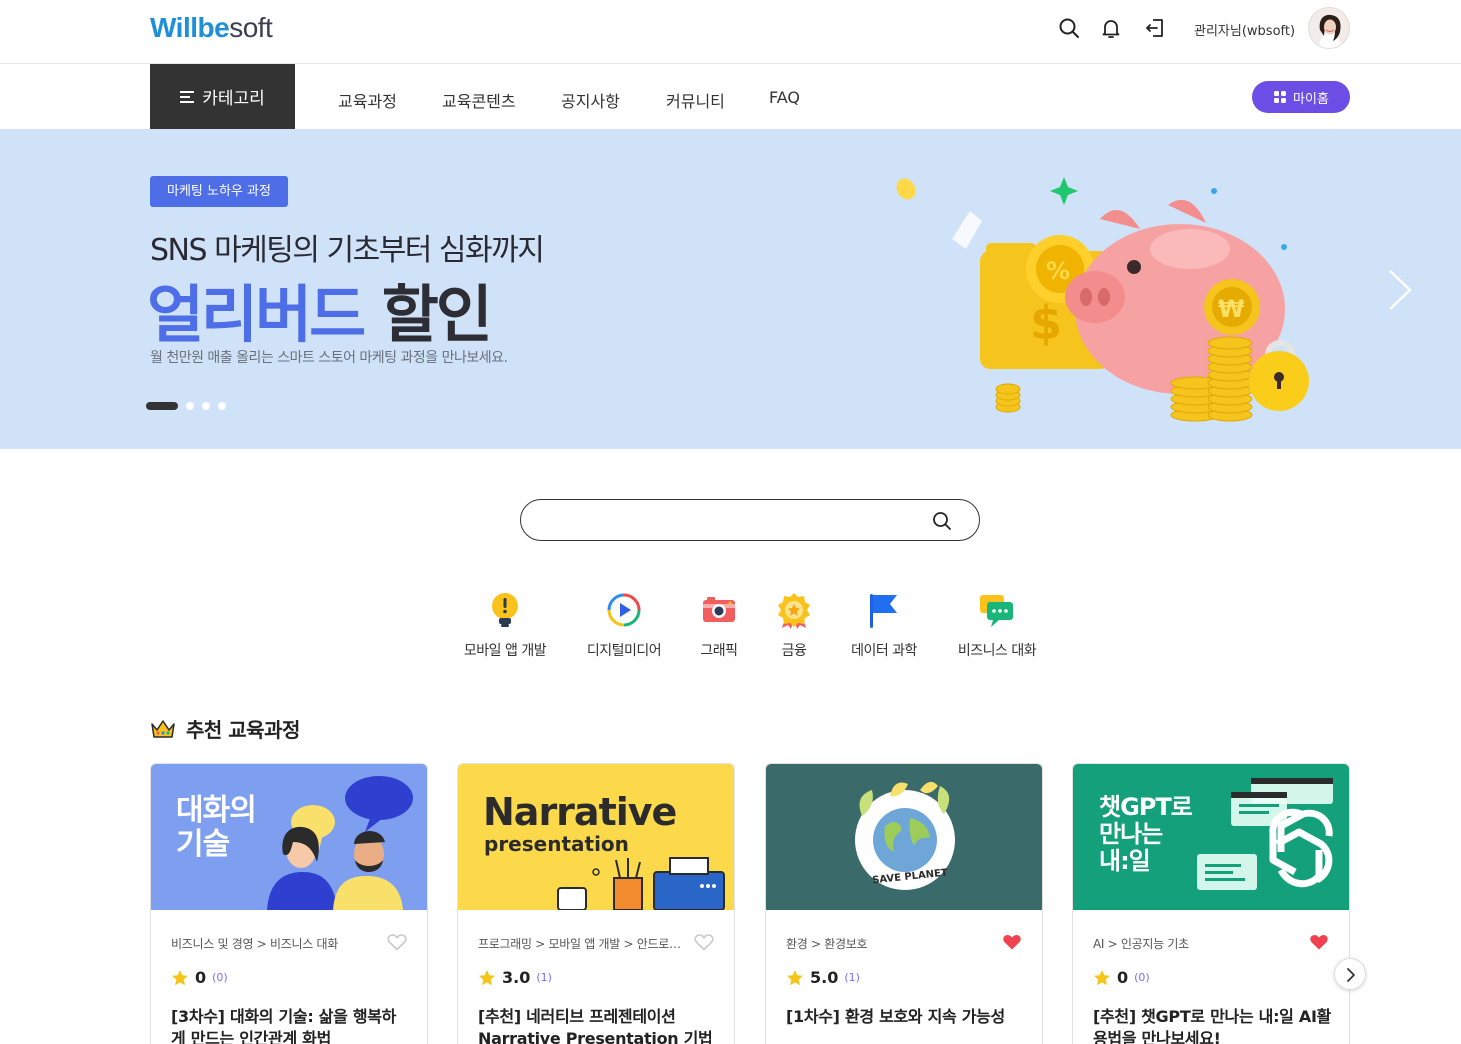  What do you see at coordinates (1265, 834) in the screenshot?
I see `chatgpt-logo-illustration` at bounding box center [1265, 834].